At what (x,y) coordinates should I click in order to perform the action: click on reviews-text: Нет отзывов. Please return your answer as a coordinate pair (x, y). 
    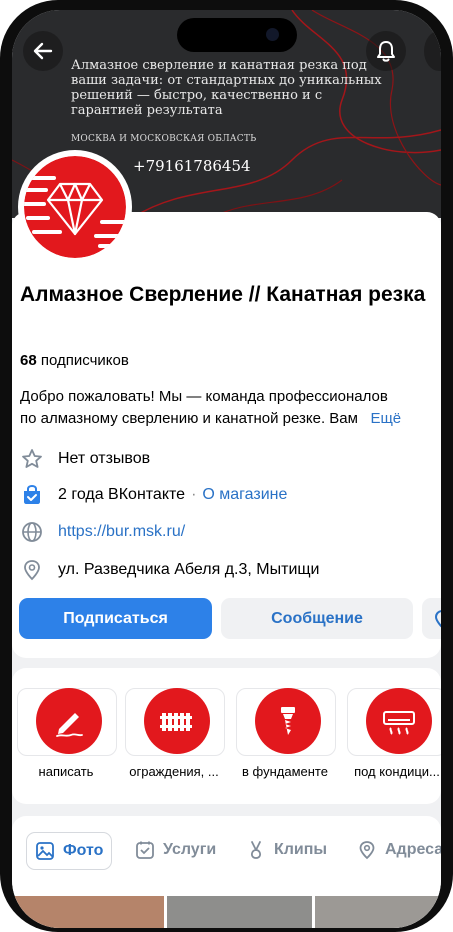
    Looking at the image, I should click on (104, 458).